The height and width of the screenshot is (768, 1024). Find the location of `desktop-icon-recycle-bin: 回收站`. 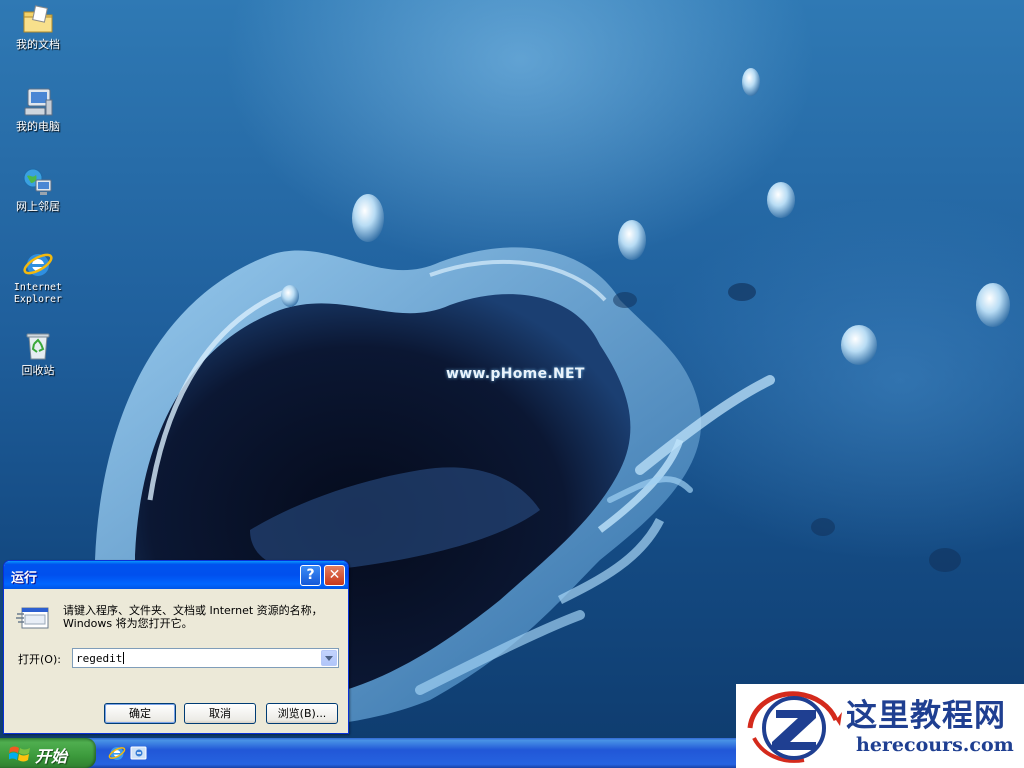

desktop-icon-recycle-bin: 回收站 is located at coordinates (38, 353).